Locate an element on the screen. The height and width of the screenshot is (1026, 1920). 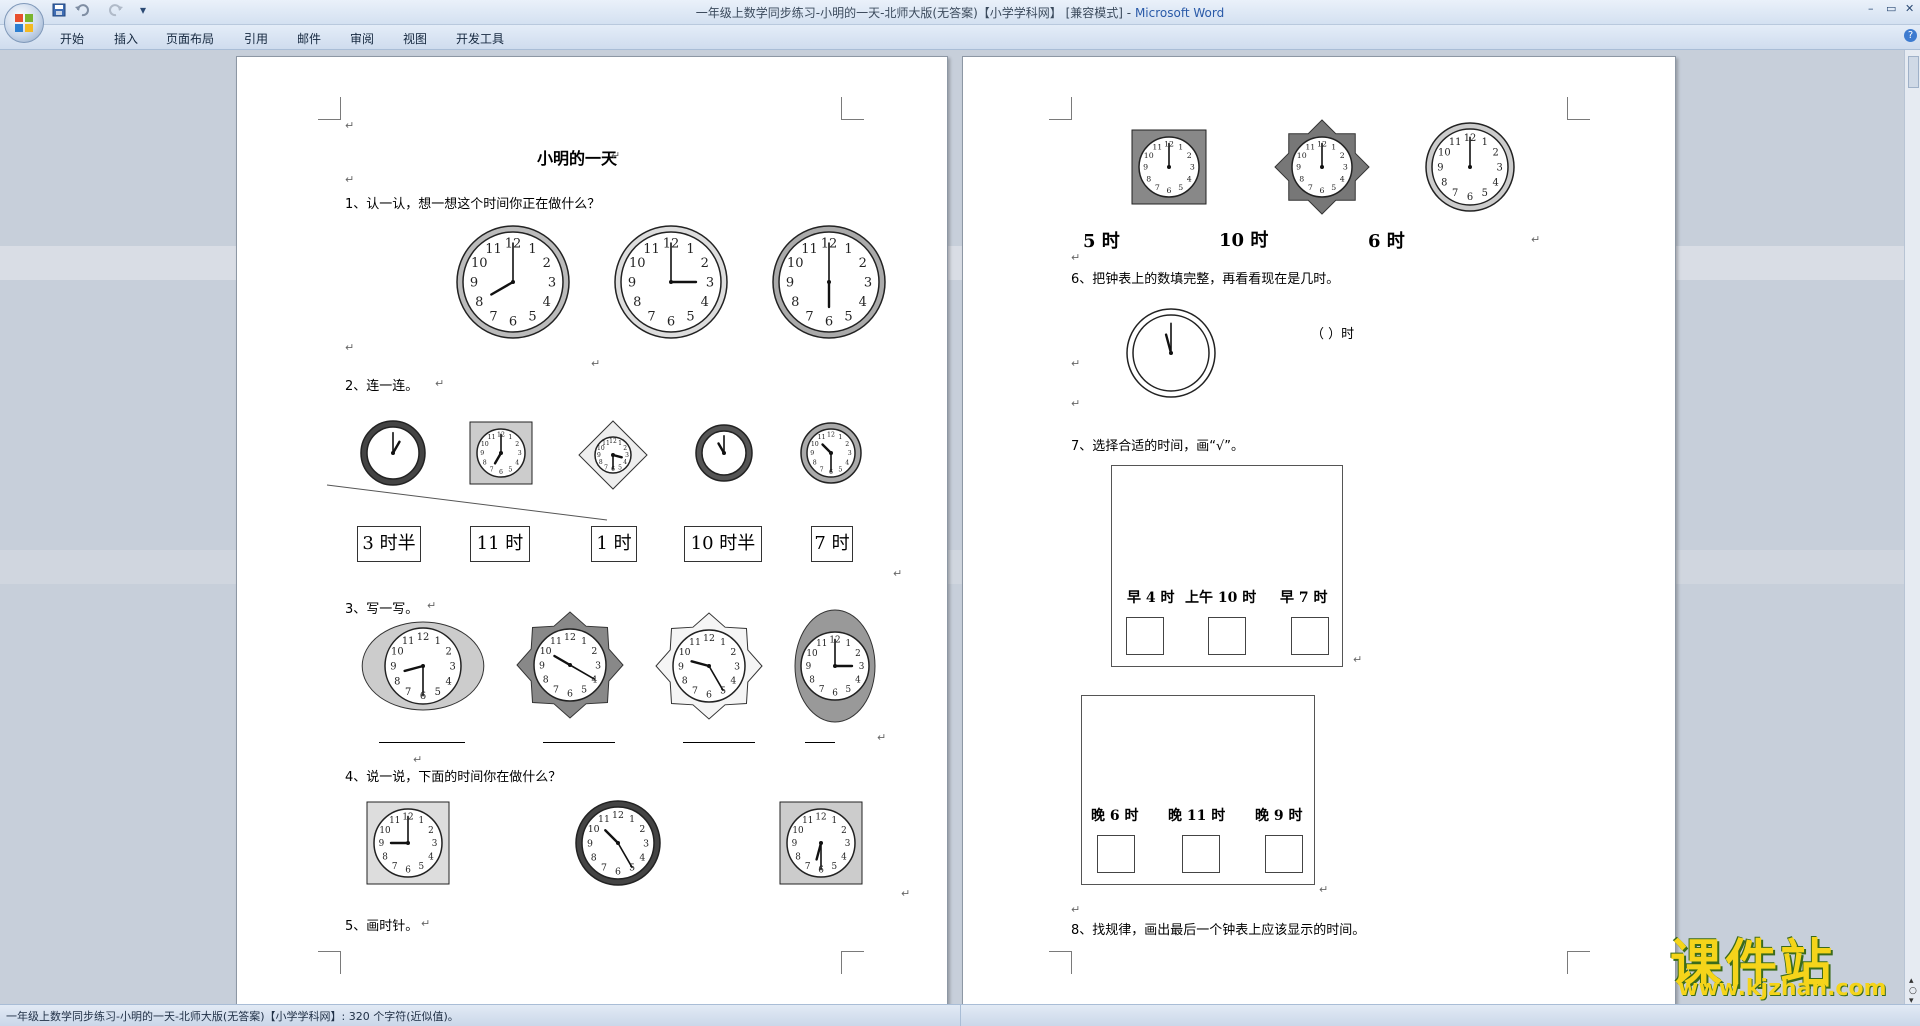
option-label: 早 7 时 is located at coordinates (1304, 598).